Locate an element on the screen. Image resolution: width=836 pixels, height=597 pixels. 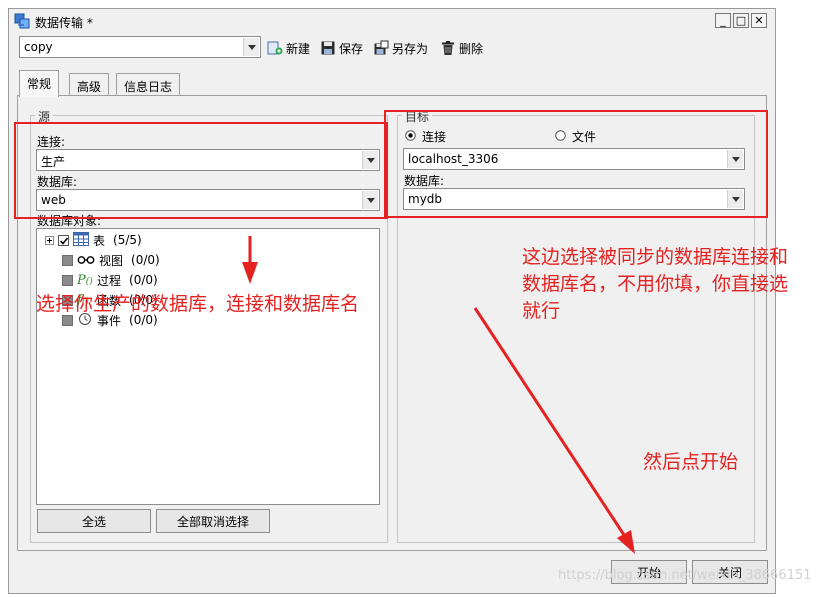
down-arrow-start is located at coordinates (554, 430).